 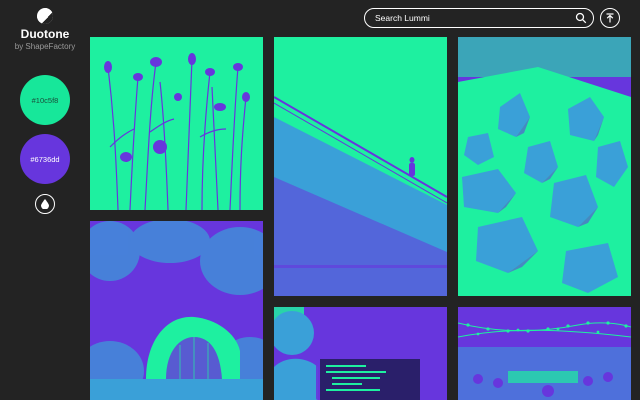 I want to click on light-color-swatch: #10c5f8, so click(x=45, y=100).